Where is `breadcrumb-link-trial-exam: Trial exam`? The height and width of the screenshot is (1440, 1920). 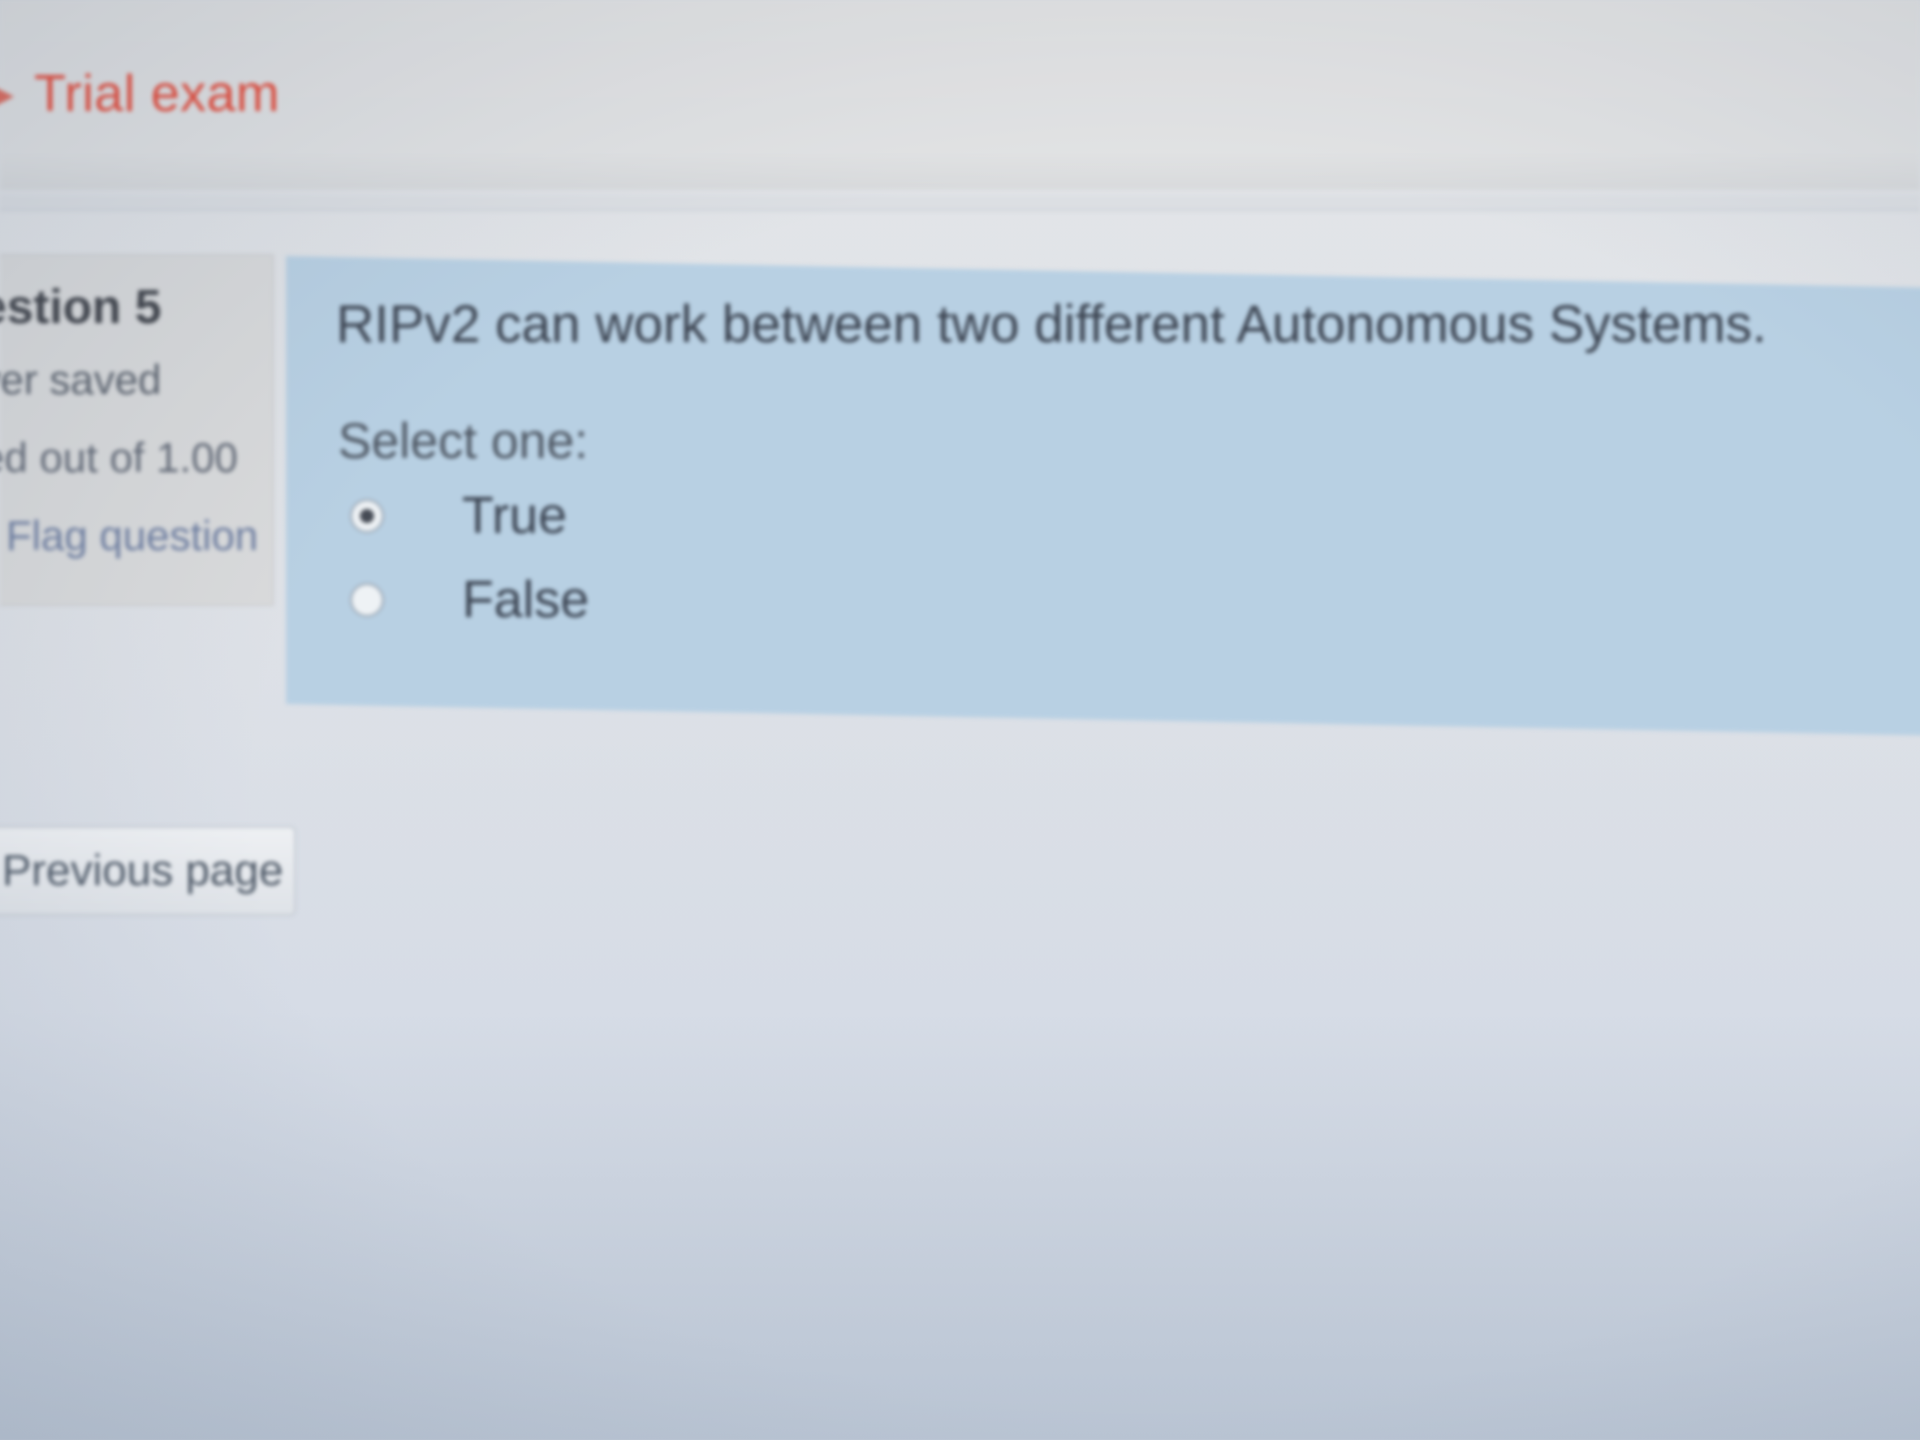 breadcrumb-link-trial-exam: Trial exam is located at coordinates (157, 94).